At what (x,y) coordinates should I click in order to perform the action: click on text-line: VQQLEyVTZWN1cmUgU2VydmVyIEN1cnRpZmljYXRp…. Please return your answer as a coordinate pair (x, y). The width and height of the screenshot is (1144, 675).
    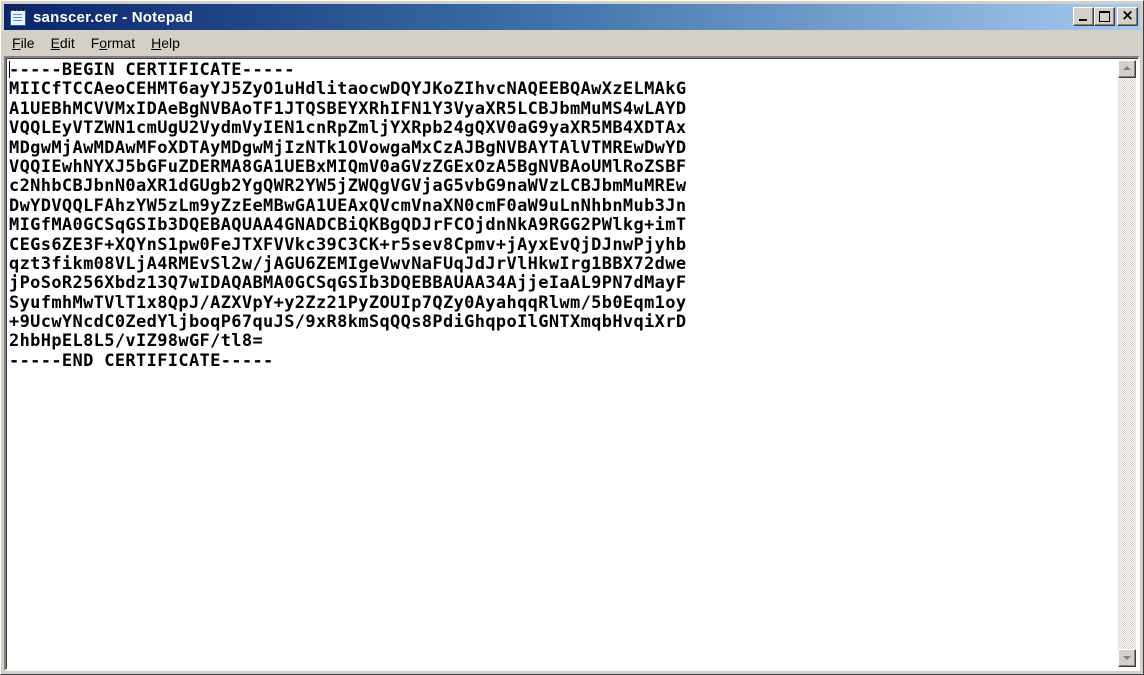
    Looking at the image, I should click on (563, 128).